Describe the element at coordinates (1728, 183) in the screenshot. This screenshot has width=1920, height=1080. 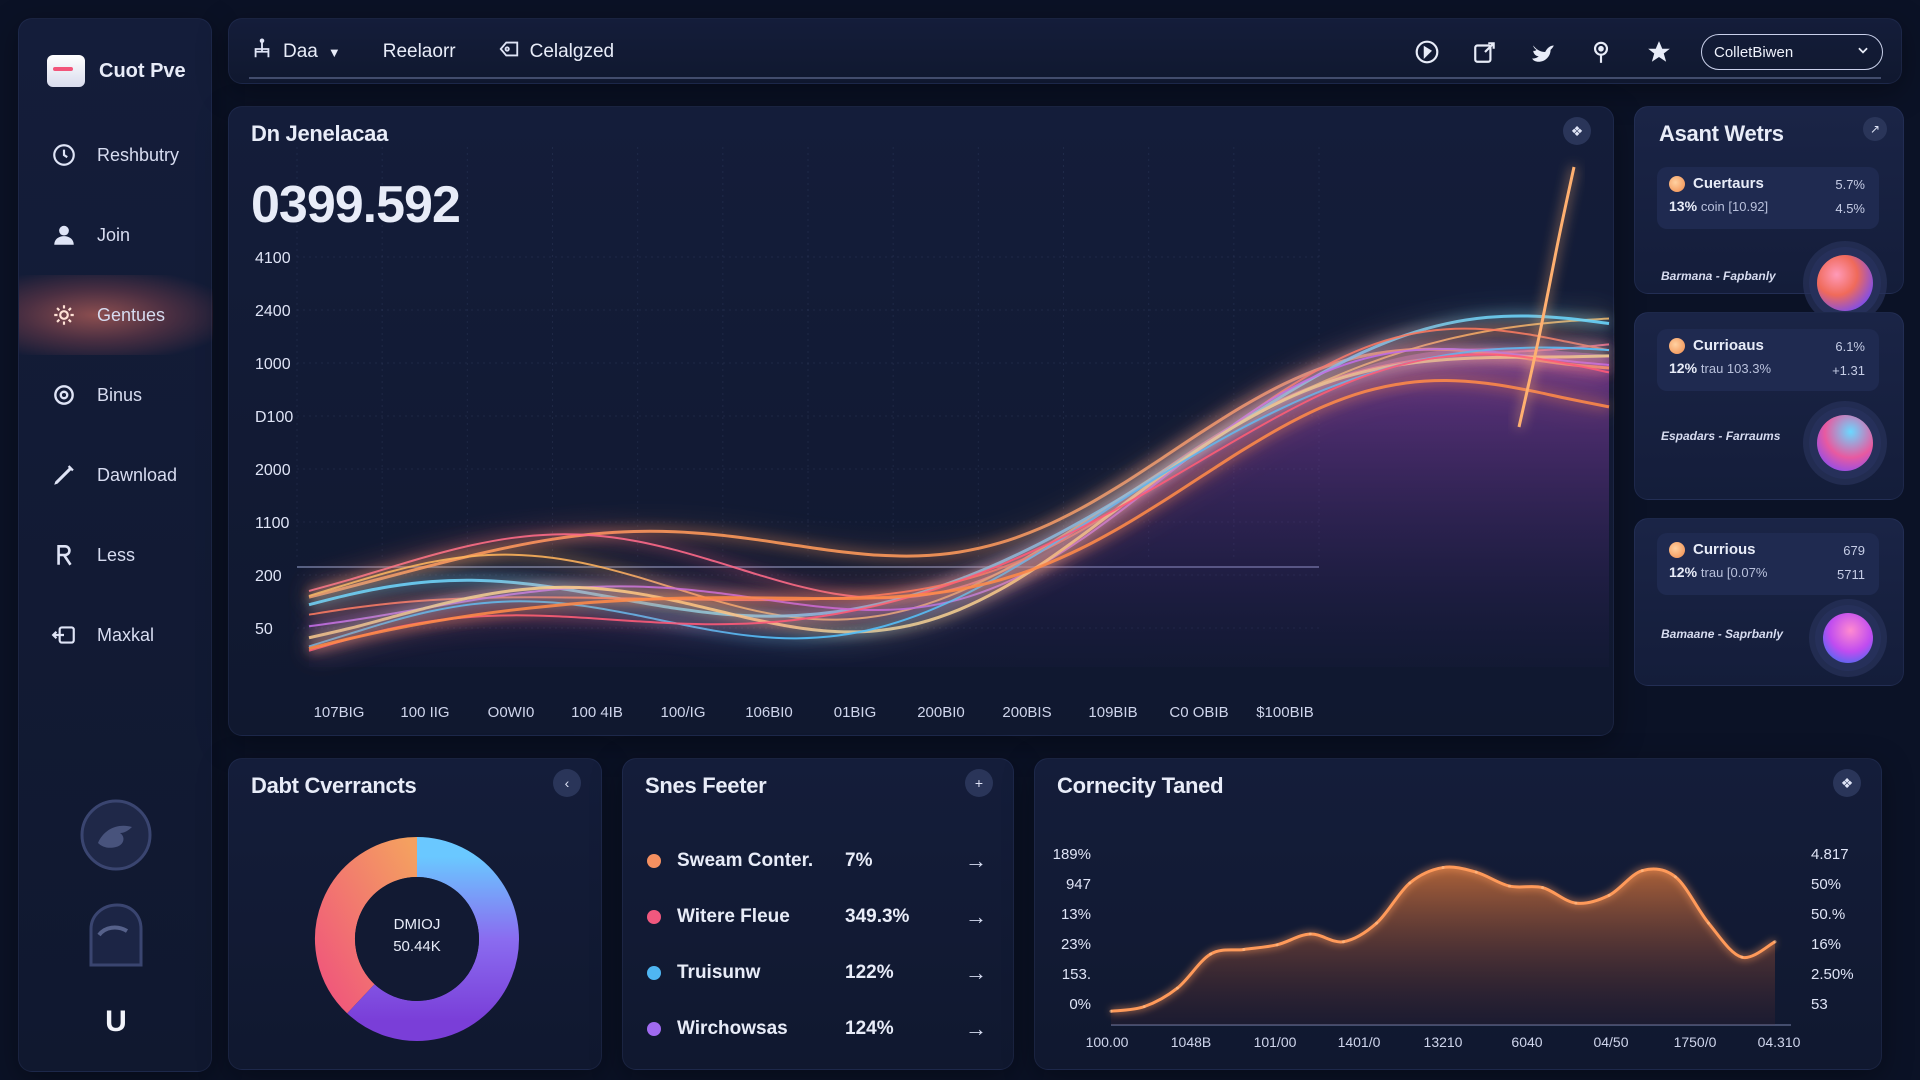
I see `asset-name: Cuertaurs` at that location.